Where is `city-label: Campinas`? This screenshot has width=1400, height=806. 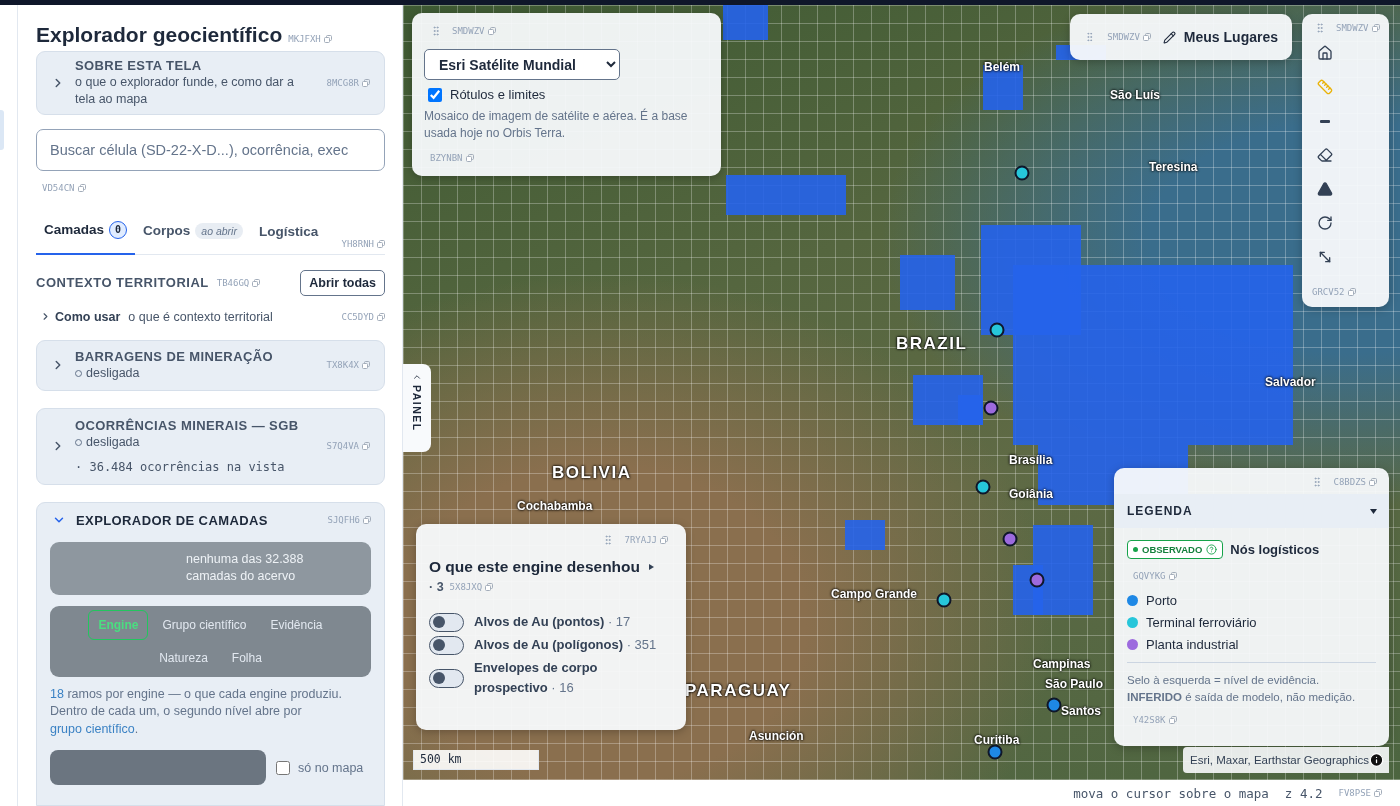
city-label: Campinas is located at coordinates (1062, 664).